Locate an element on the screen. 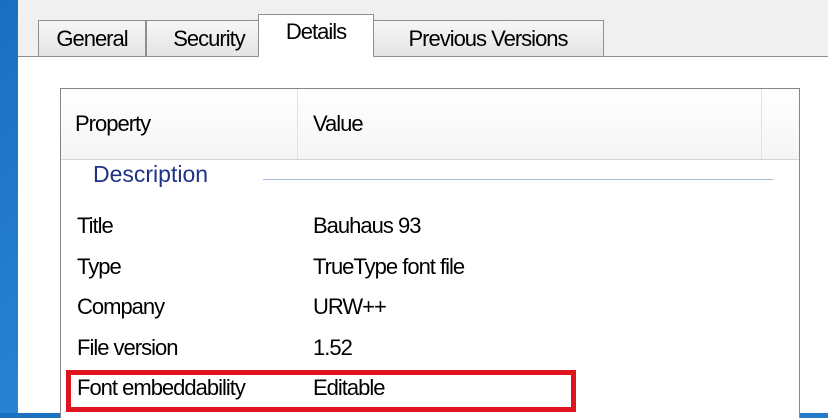 This screenshot has width=828, height=418. property-value: 1.52 is located at coordinates (333, 347).